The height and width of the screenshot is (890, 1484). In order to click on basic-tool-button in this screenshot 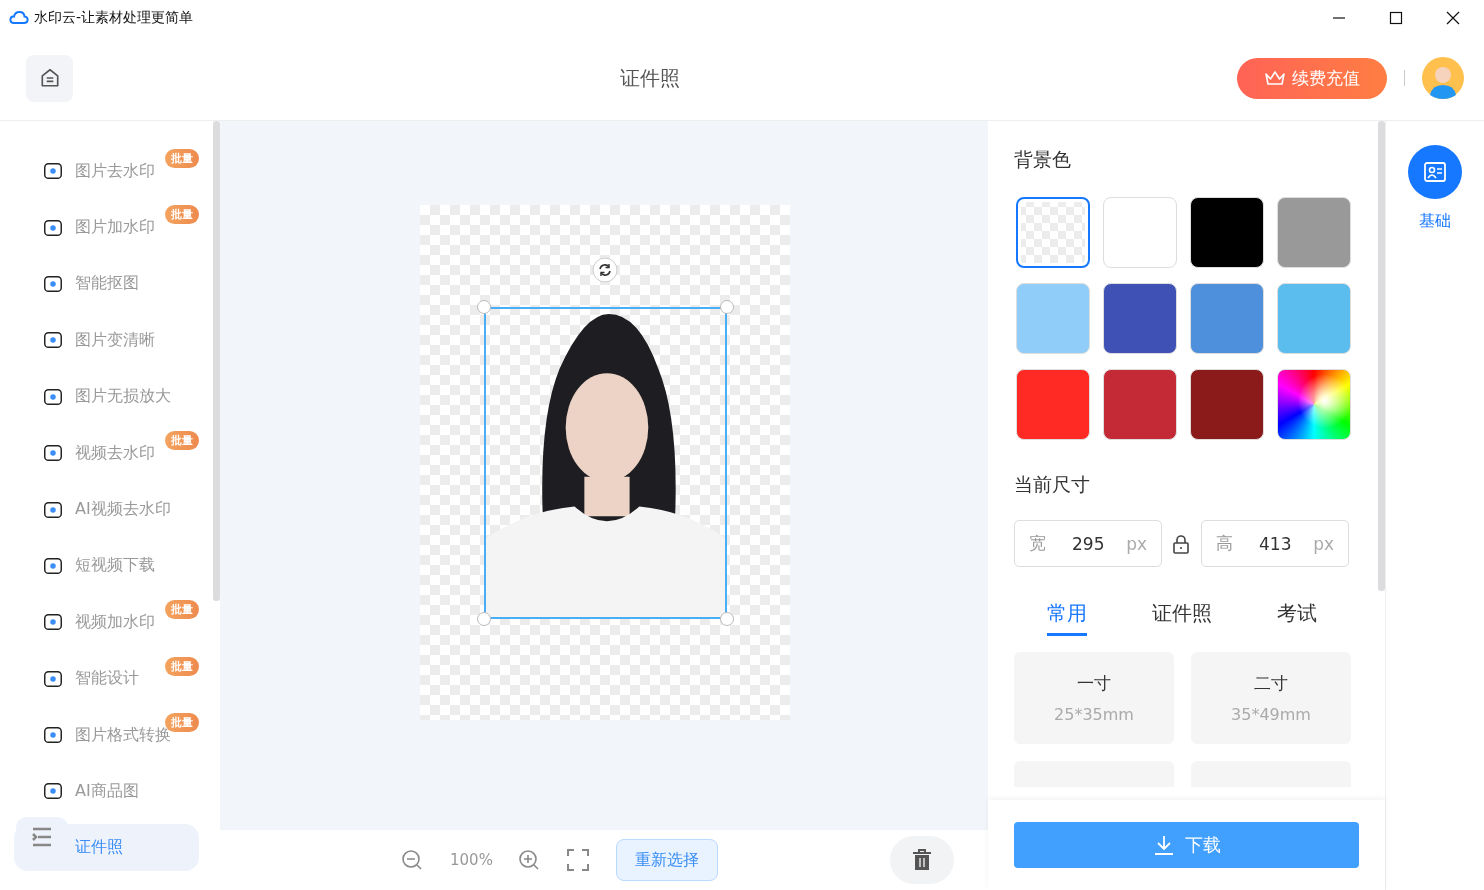, I will do `click(1435, 172)`.